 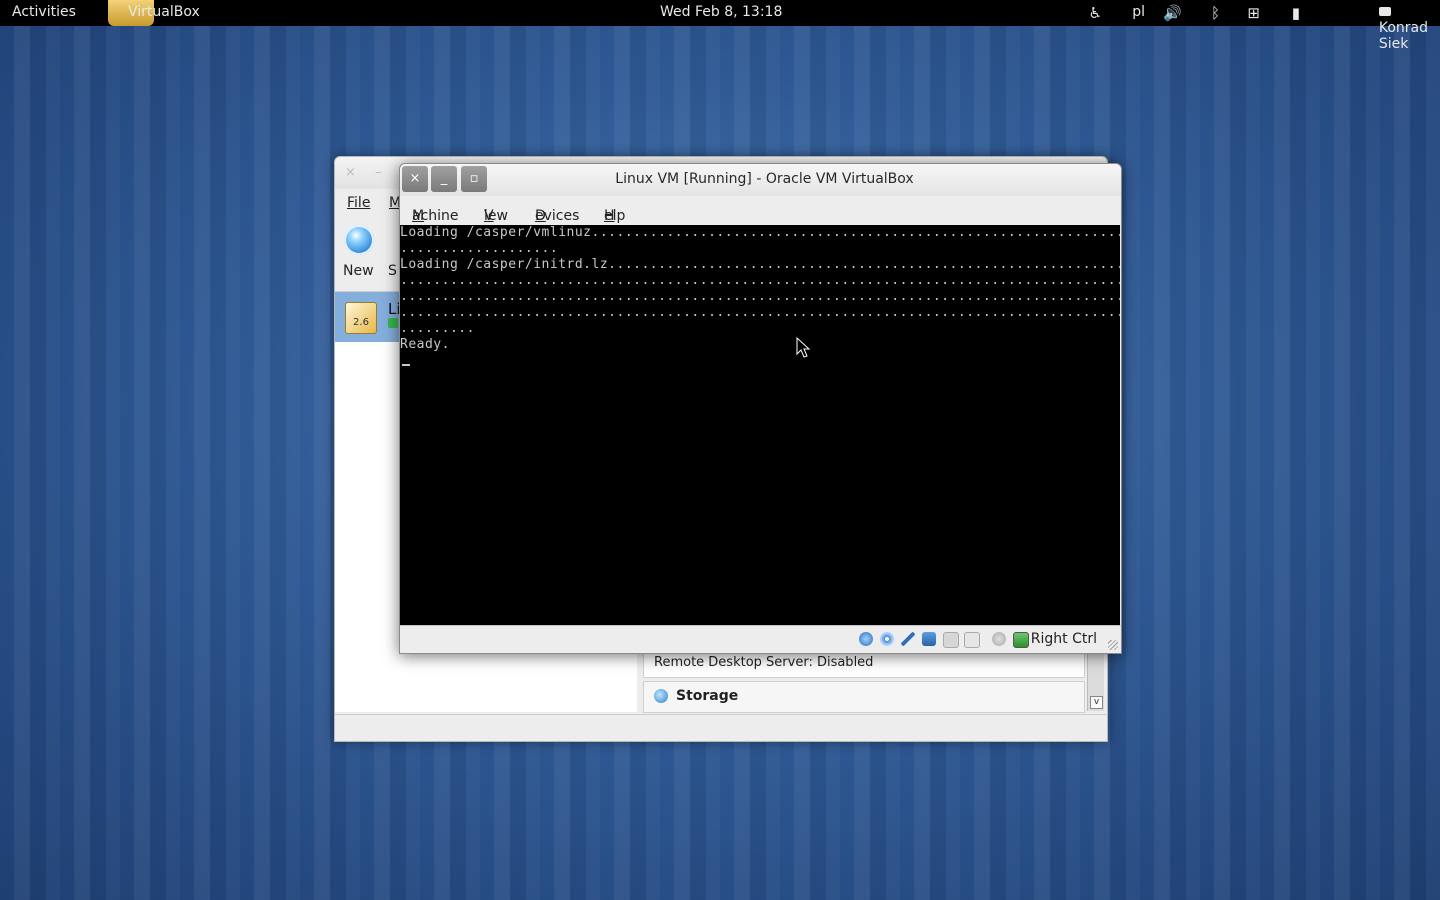 I want to click on menu-help-rest: elp, so click(x=615, y=216).